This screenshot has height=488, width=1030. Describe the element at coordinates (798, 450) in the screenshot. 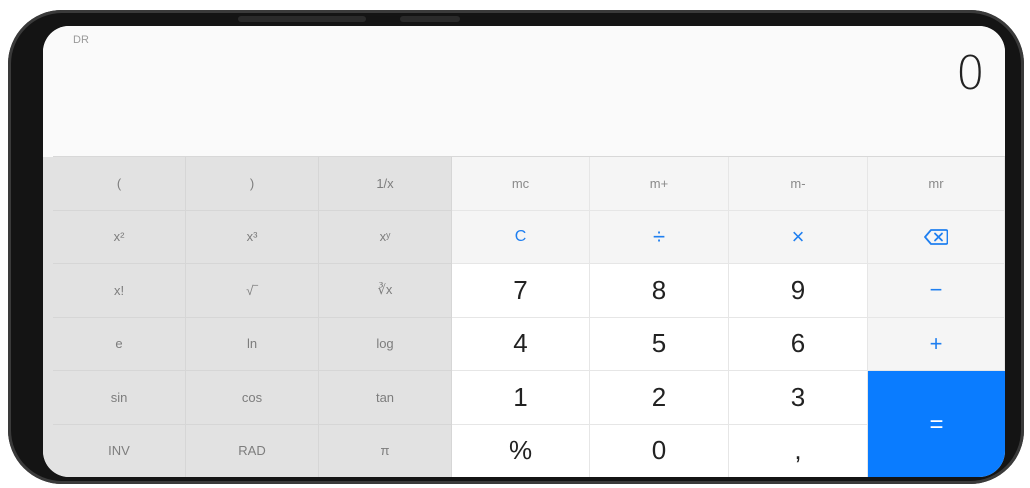

I see `decimal-button: ,` at that location.